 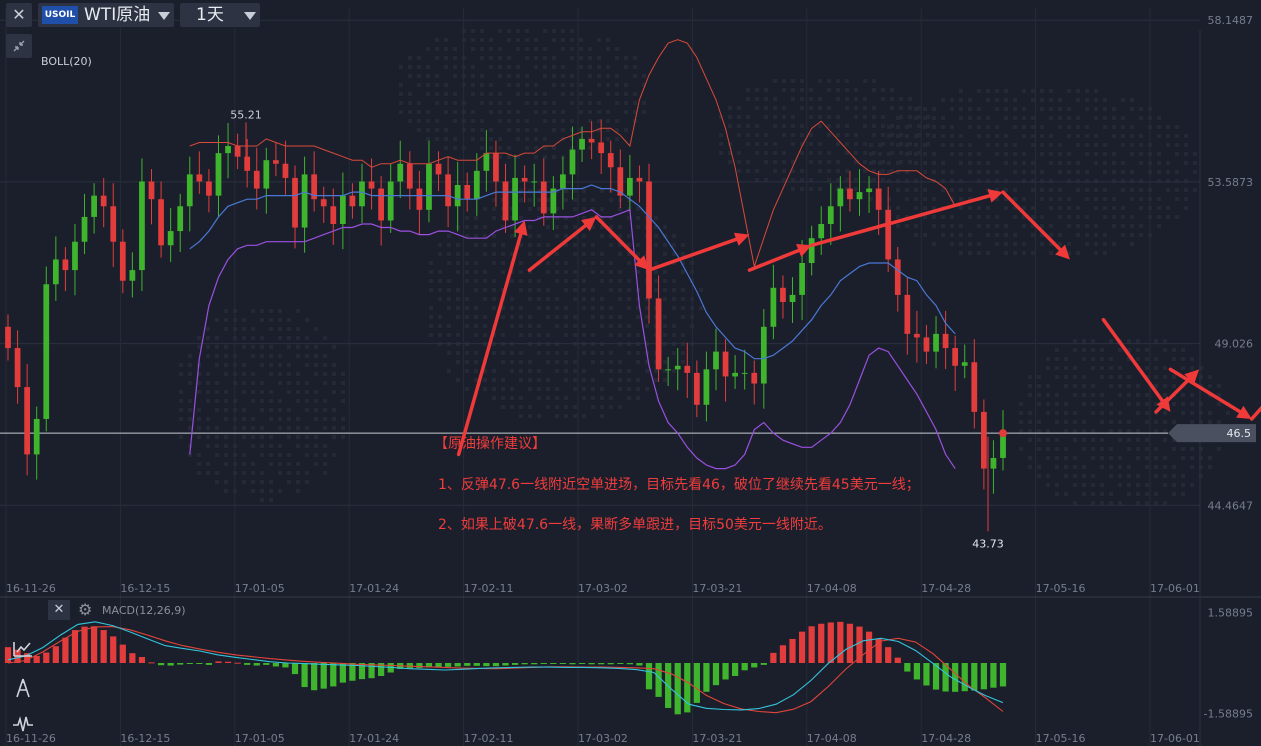 I want to click on x-tick-label: 17-02-11, so click(x=489, y=738).